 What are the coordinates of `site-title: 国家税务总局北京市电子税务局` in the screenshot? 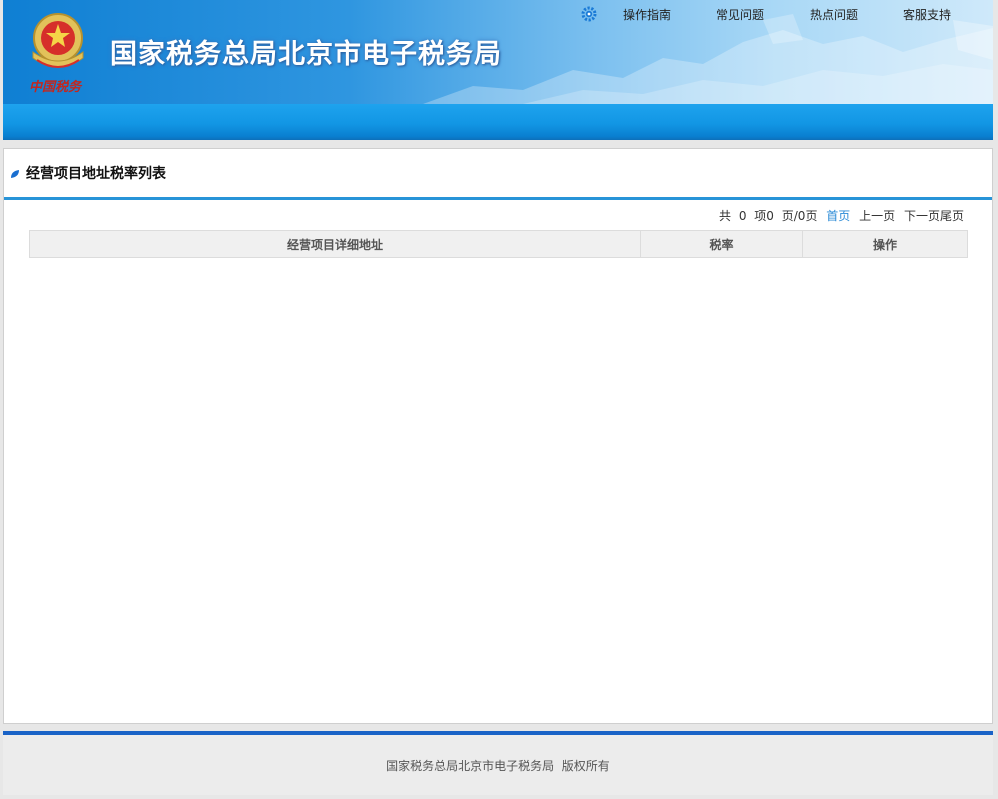 It's located at (306, 54).